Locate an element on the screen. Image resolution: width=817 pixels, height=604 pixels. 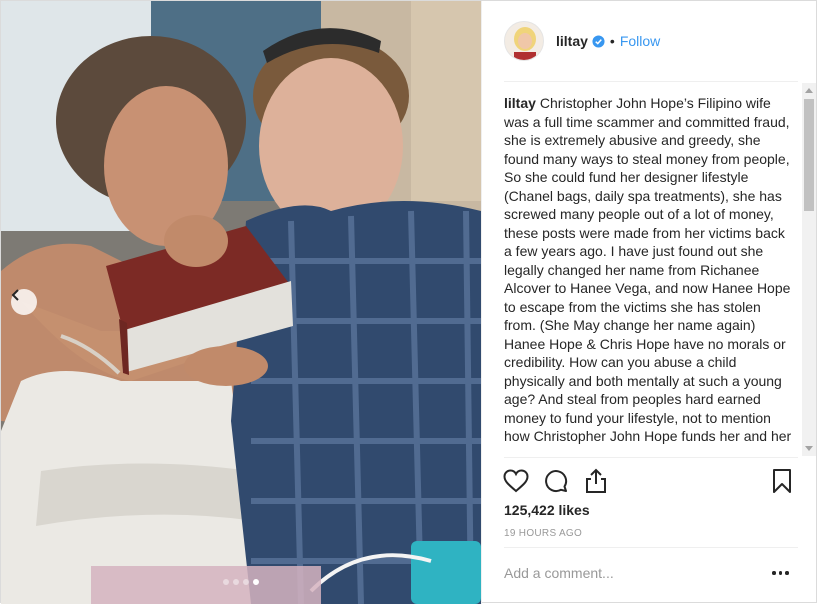
carousel-prev-button is located at coordinates (24, 302).